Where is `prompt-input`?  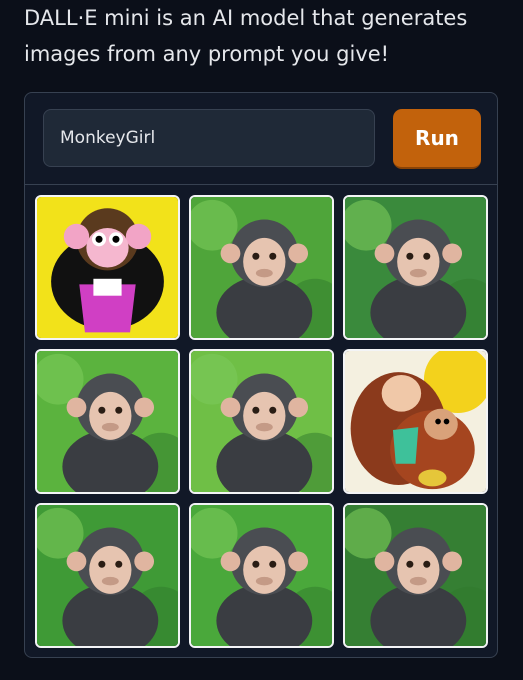 prompt-input is located at coordinates (209, 138).